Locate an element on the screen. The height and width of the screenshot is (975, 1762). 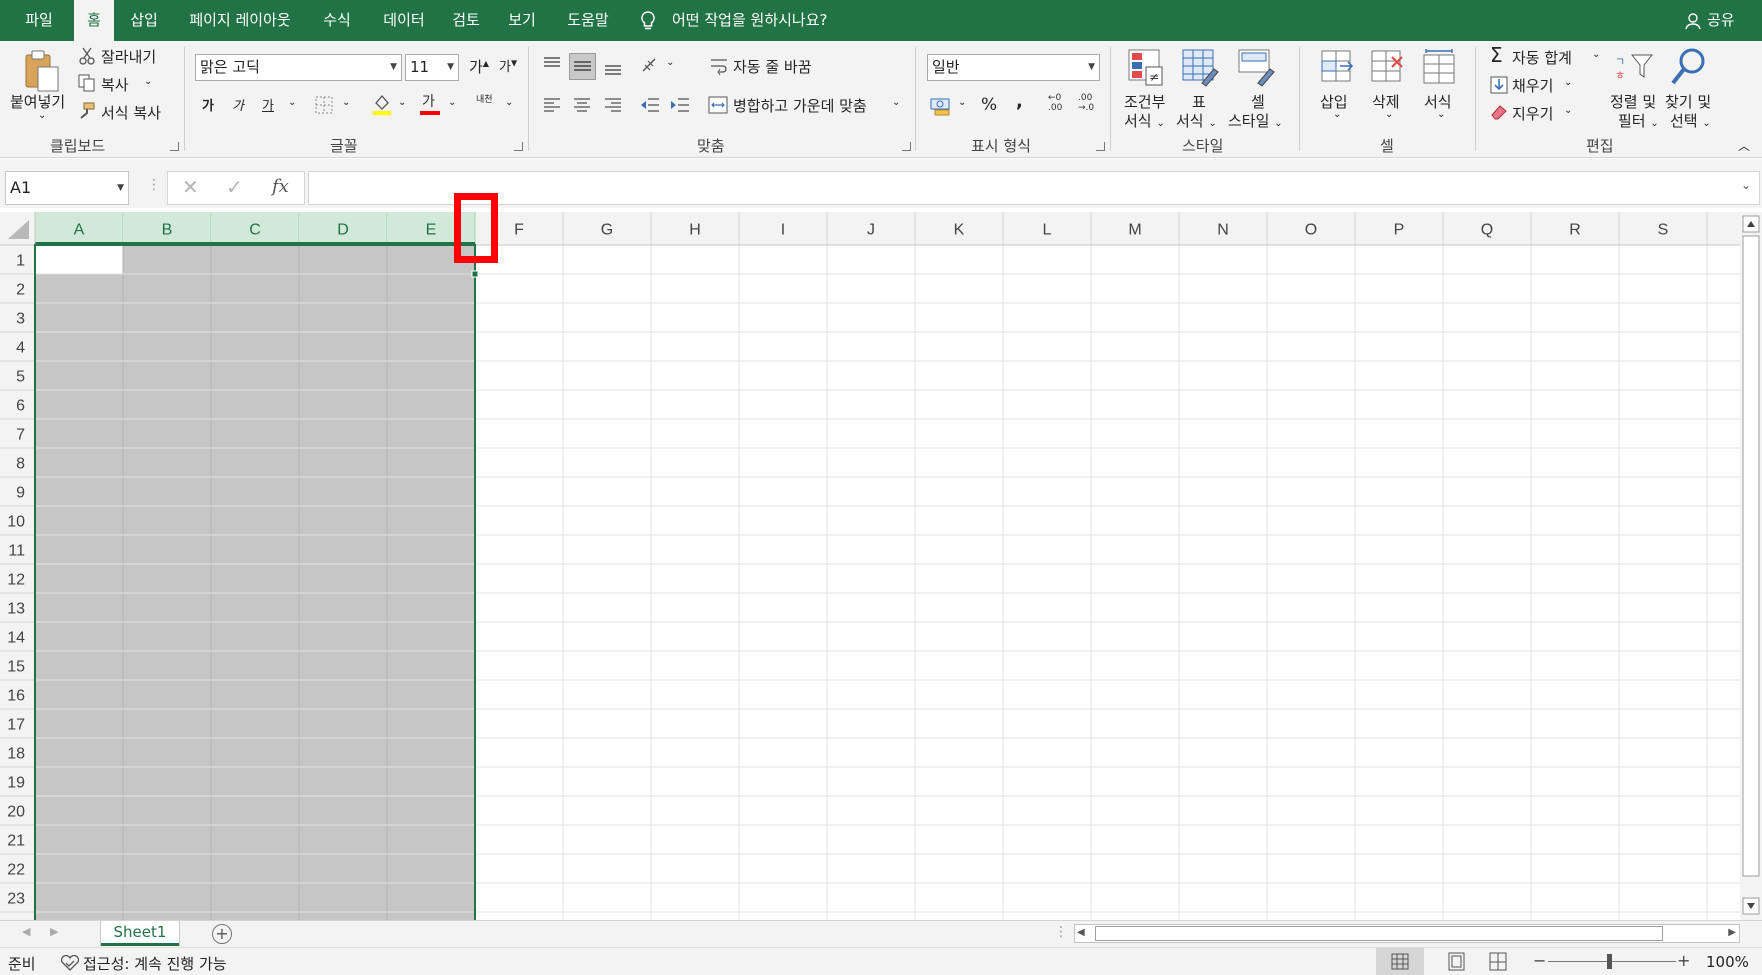
scroll-tabs-left-icon: ◀ is located at coordinates (26, 931).